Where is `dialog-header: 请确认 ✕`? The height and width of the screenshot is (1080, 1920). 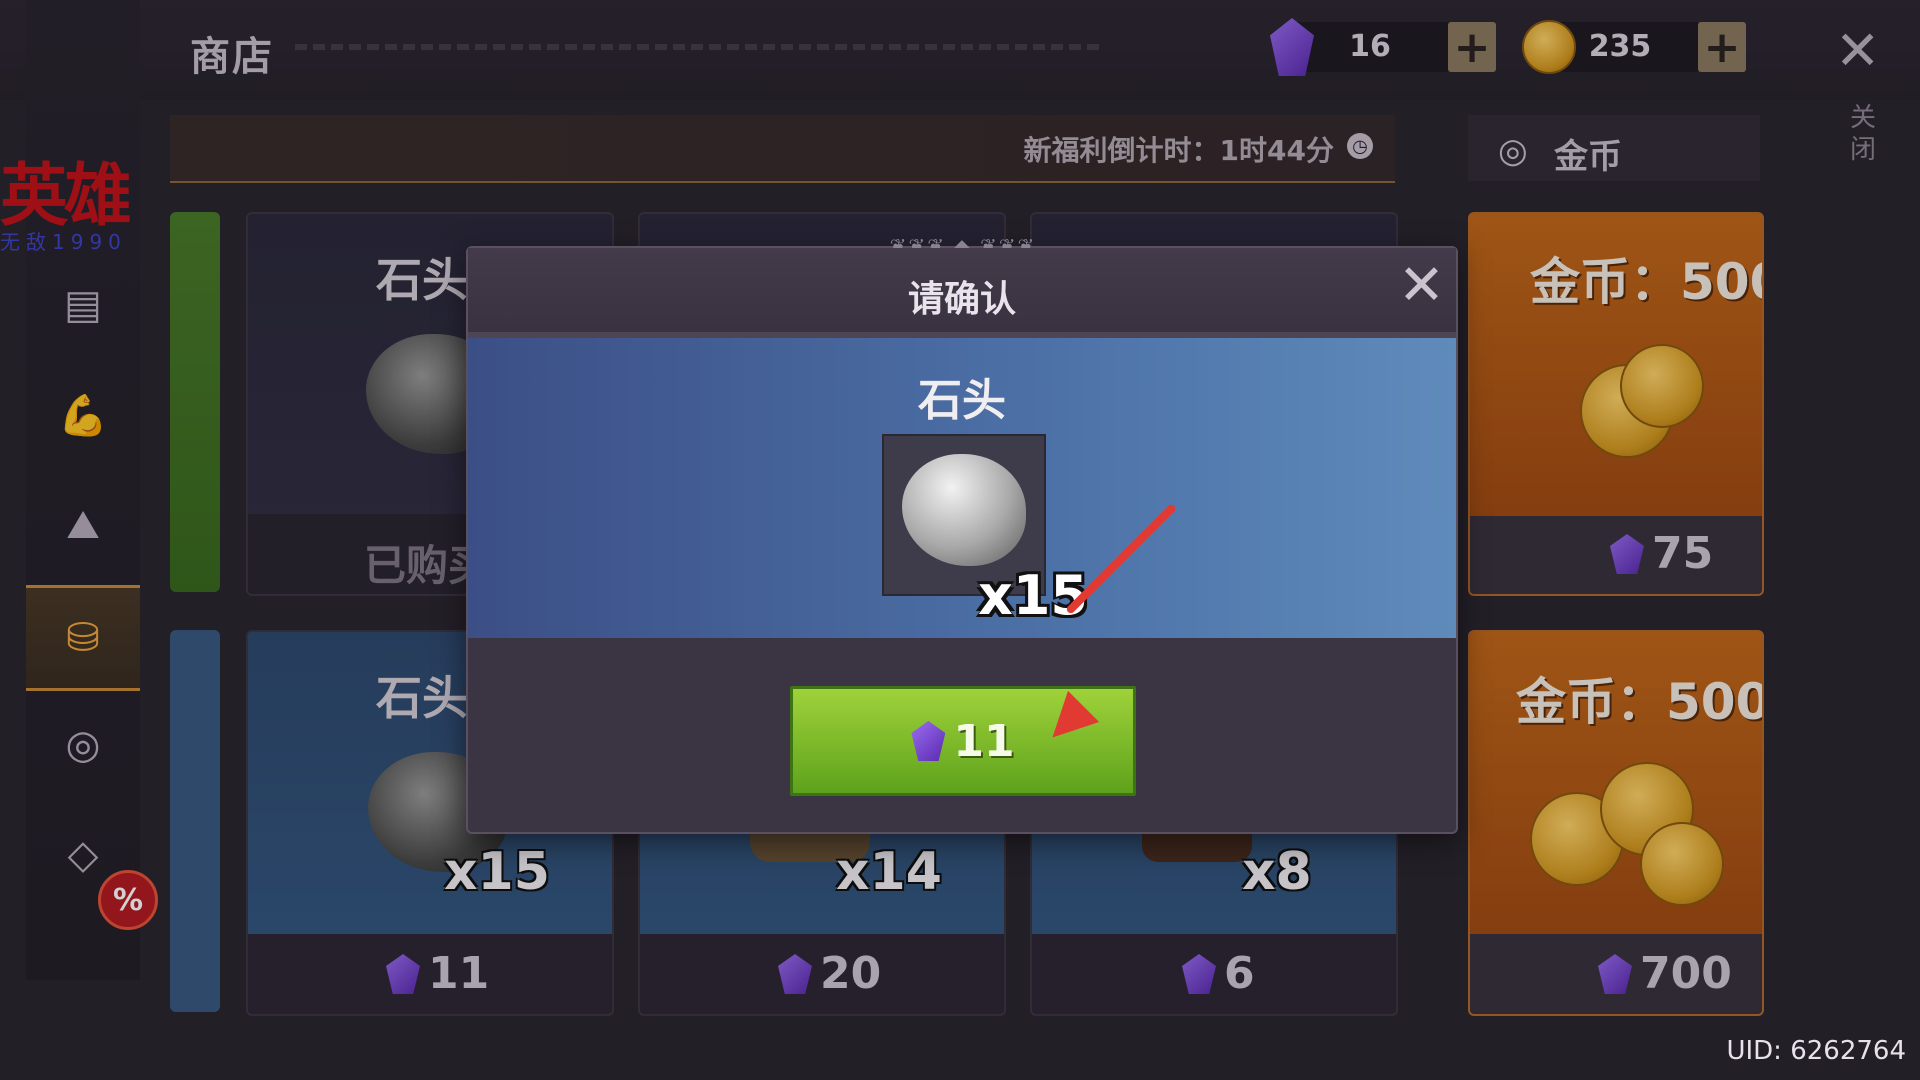
dialog-header: 请确认 ✕ is located at coordinates (962, 293).